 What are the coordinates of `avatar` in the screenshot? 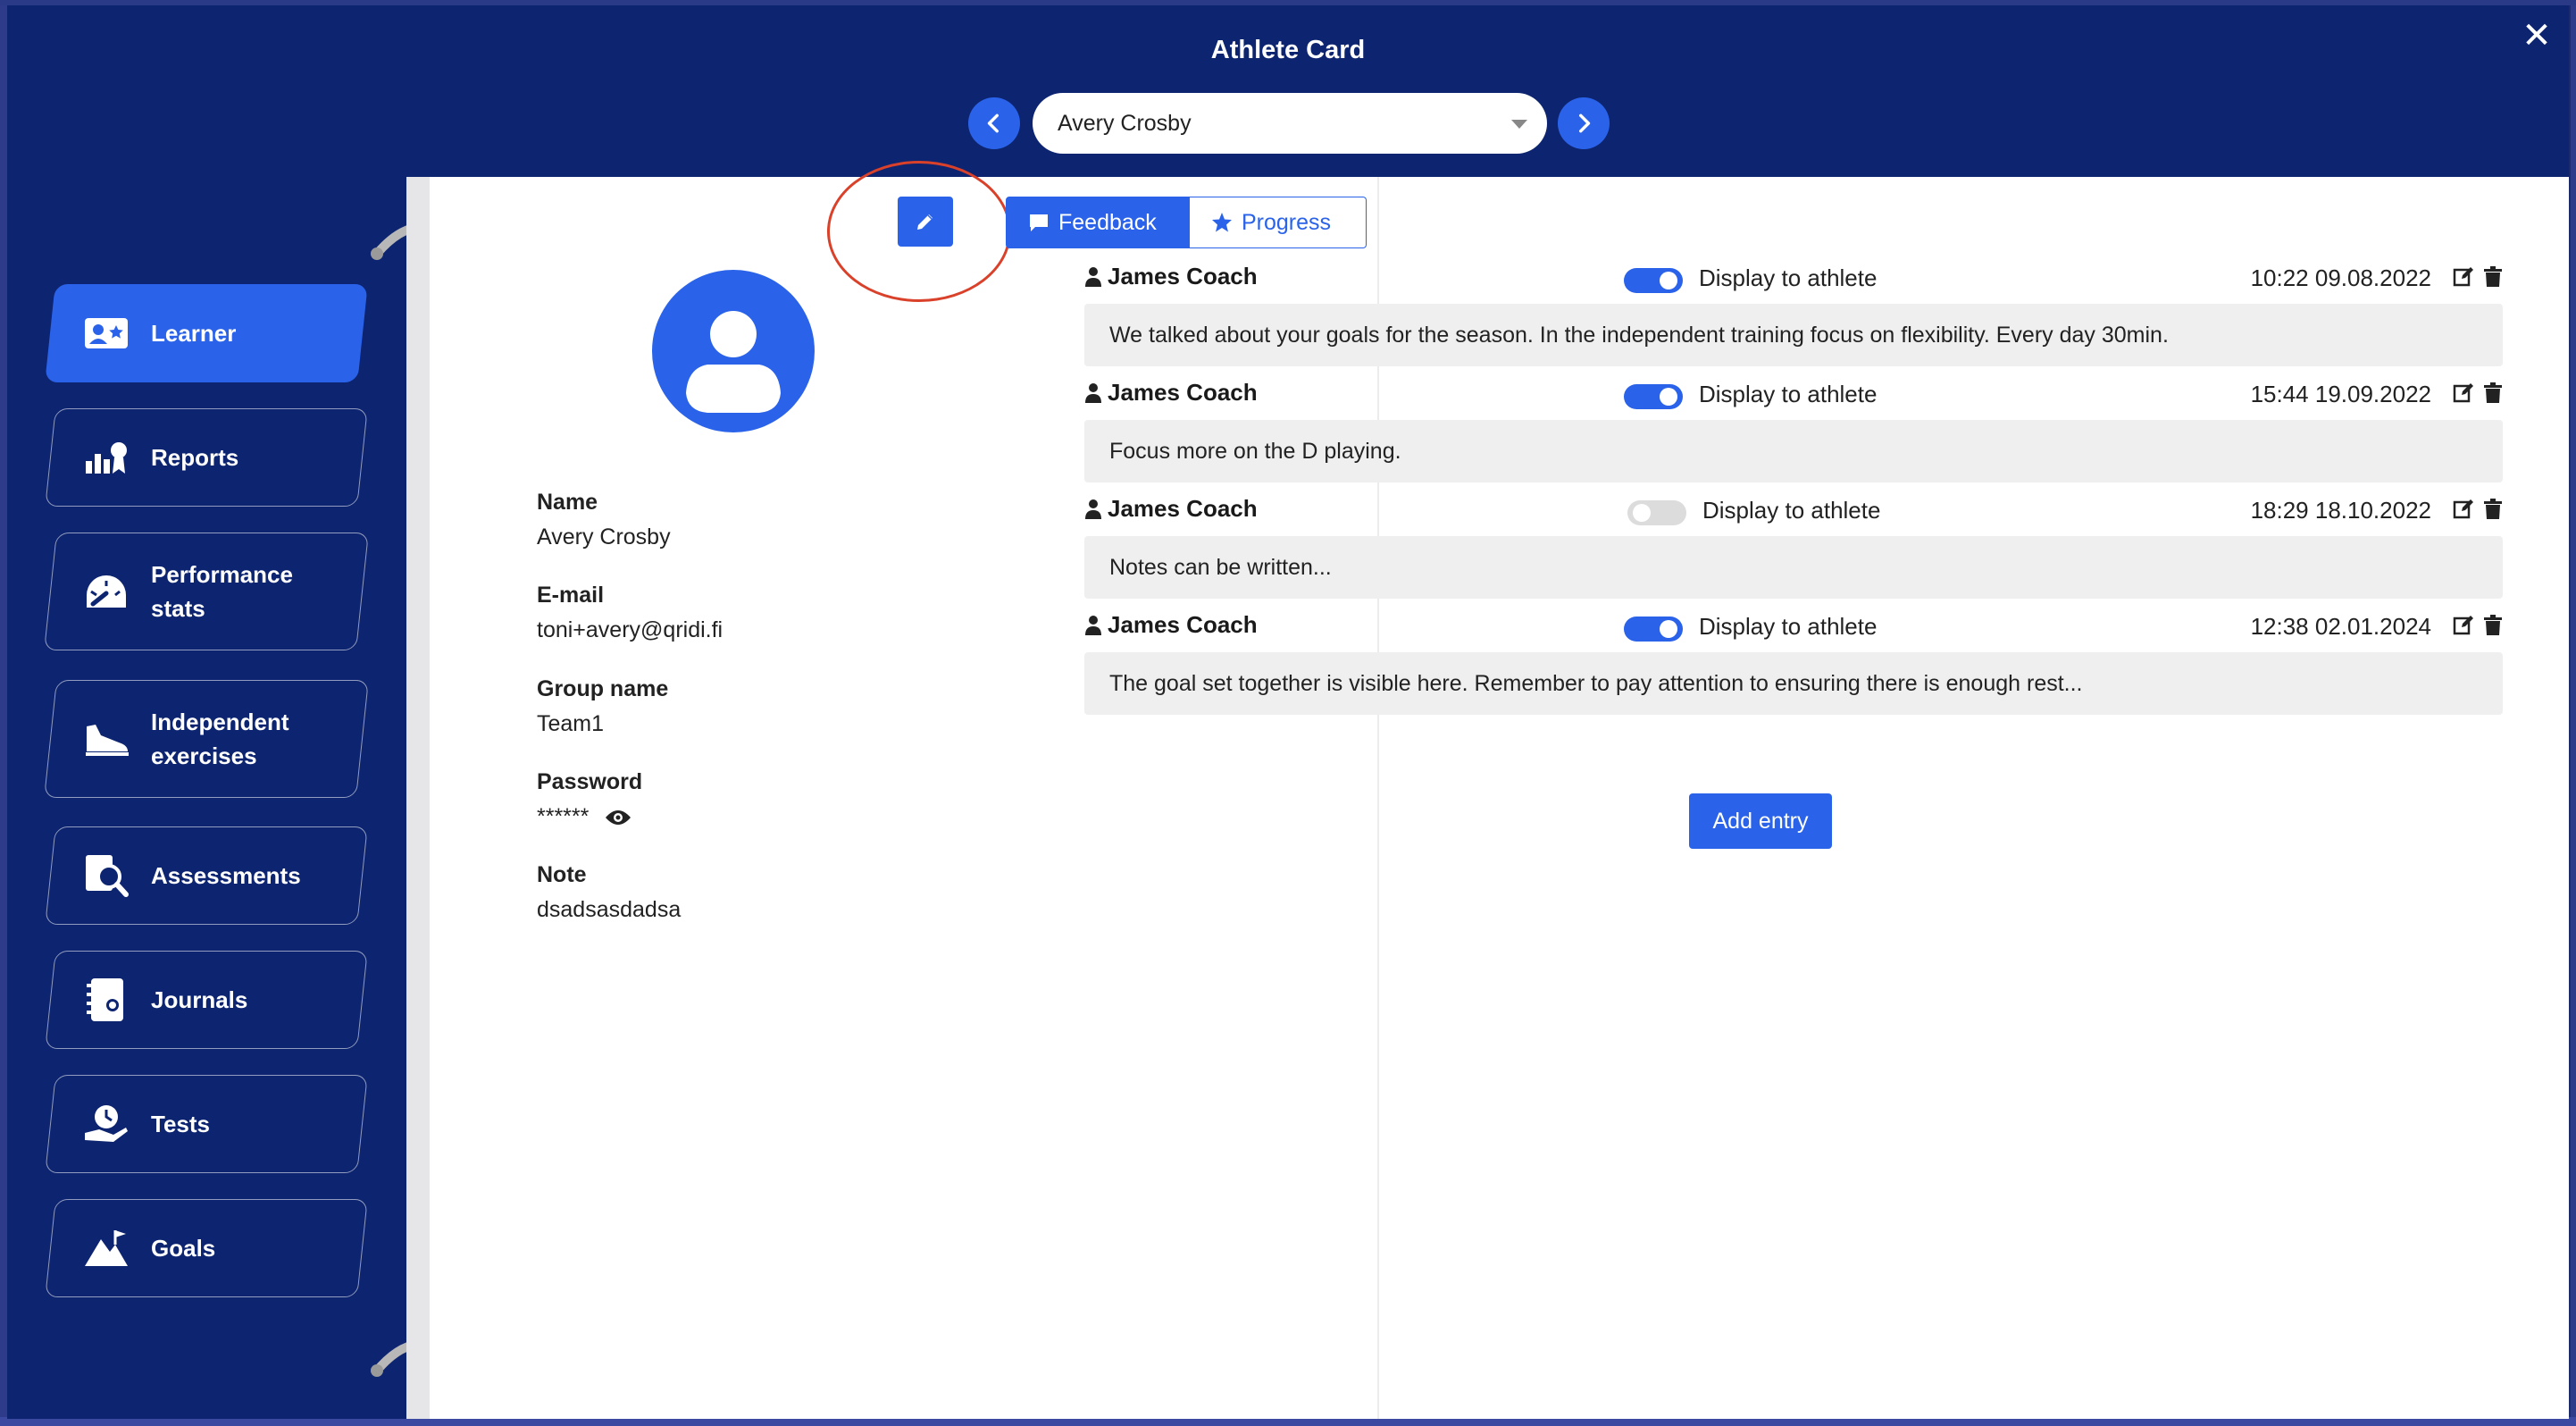 It's located at (733, 351).